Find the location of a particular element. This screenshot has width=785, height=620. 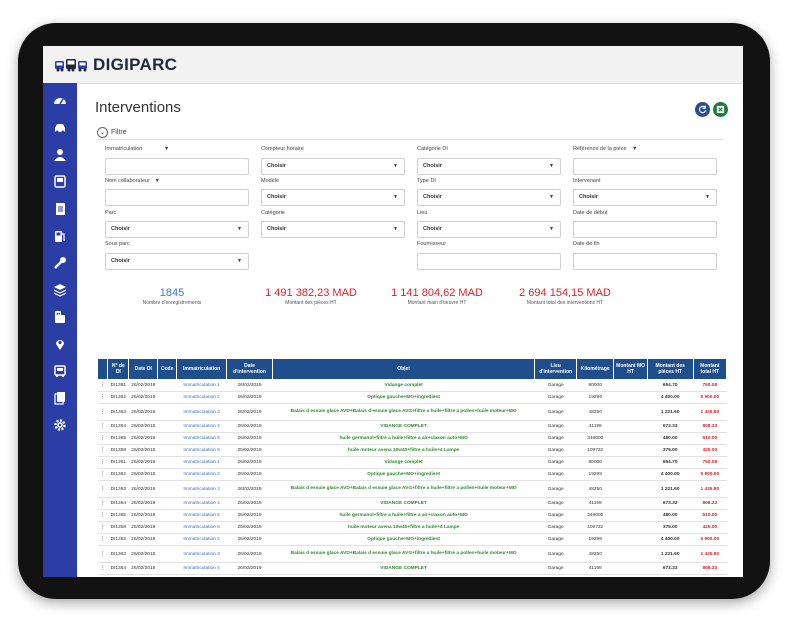

bus-icon is located at coordinates (60, 182).